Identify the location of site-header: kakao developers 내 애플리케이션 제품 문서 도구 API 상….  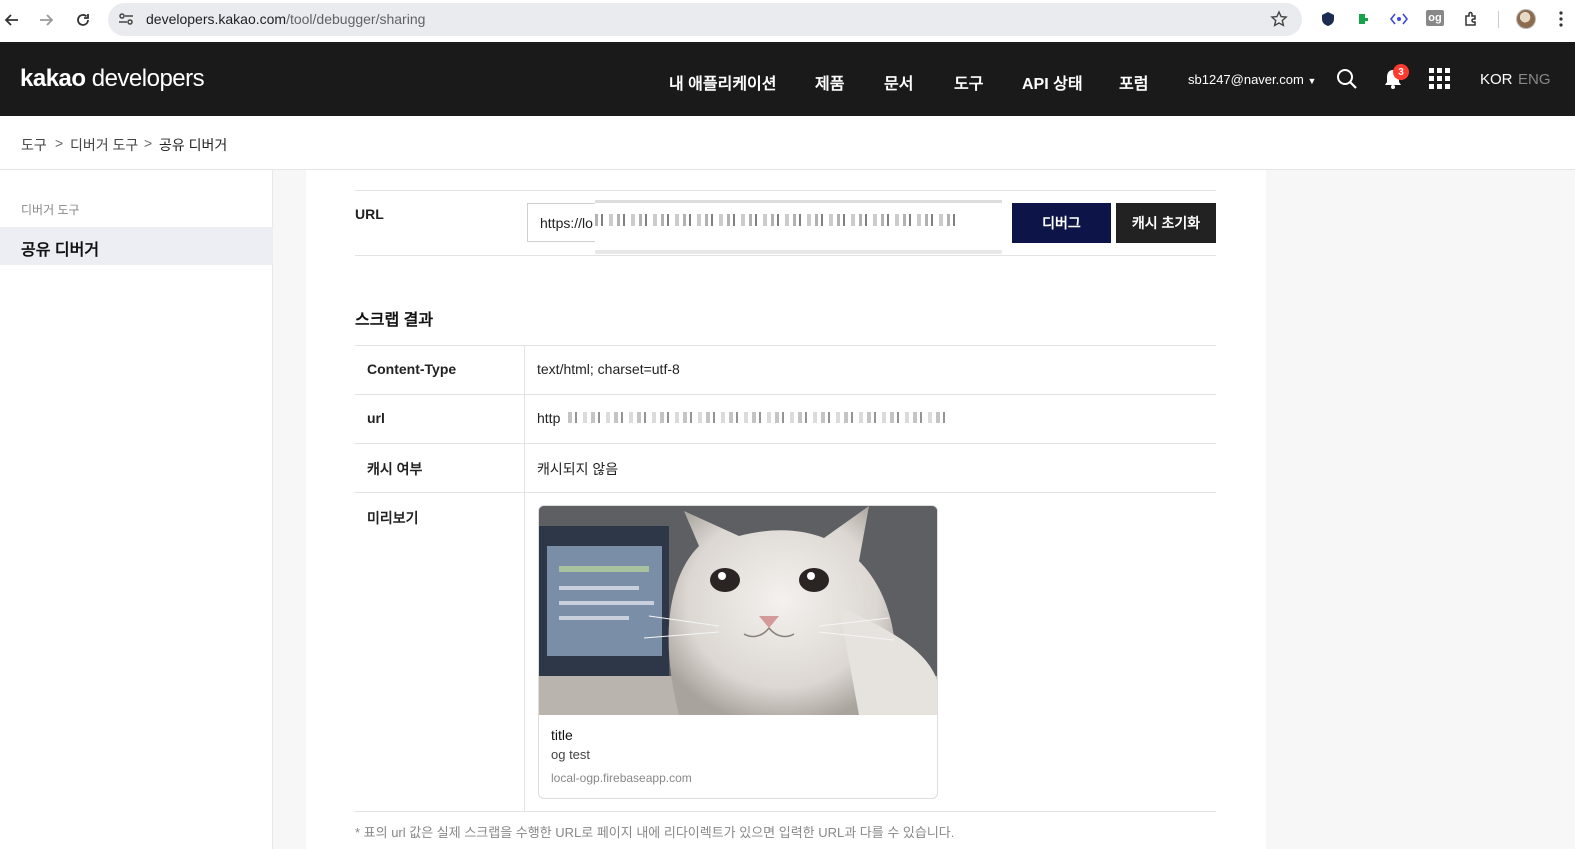
(787, 79).